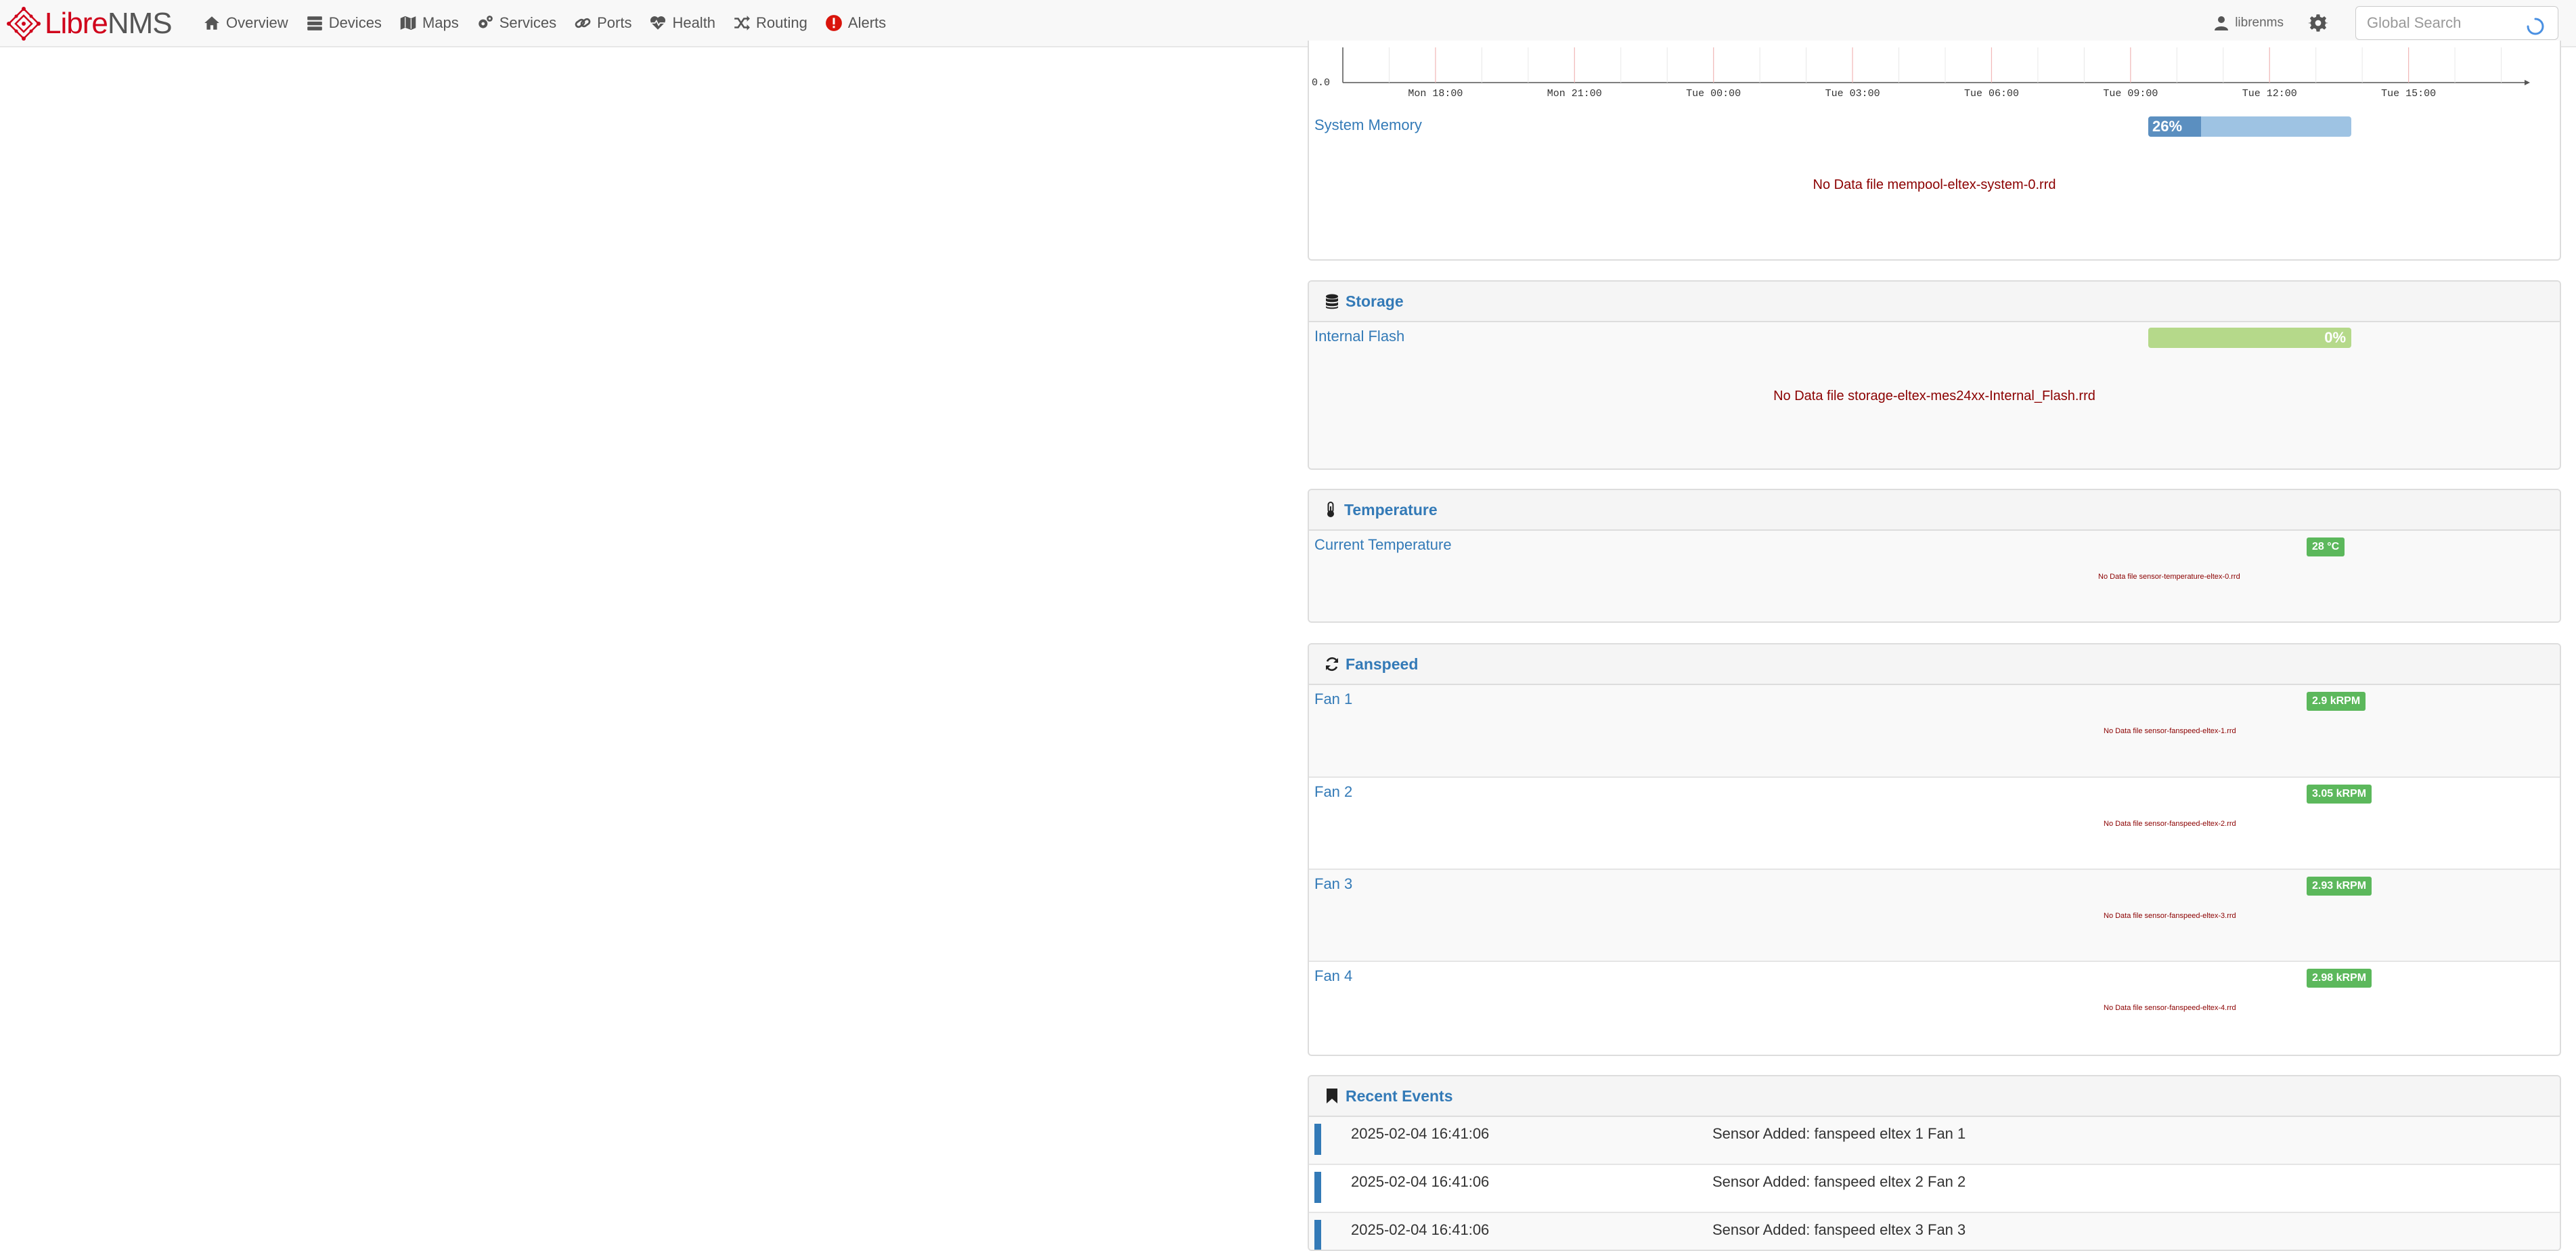  What do you see at coordinates (2170, 1008) in the screenshot?
I see `fan-4-nodata-message: No Data file sensor-fanspeed-eltex-4.rrd` at bounding box center [2170, 1008].